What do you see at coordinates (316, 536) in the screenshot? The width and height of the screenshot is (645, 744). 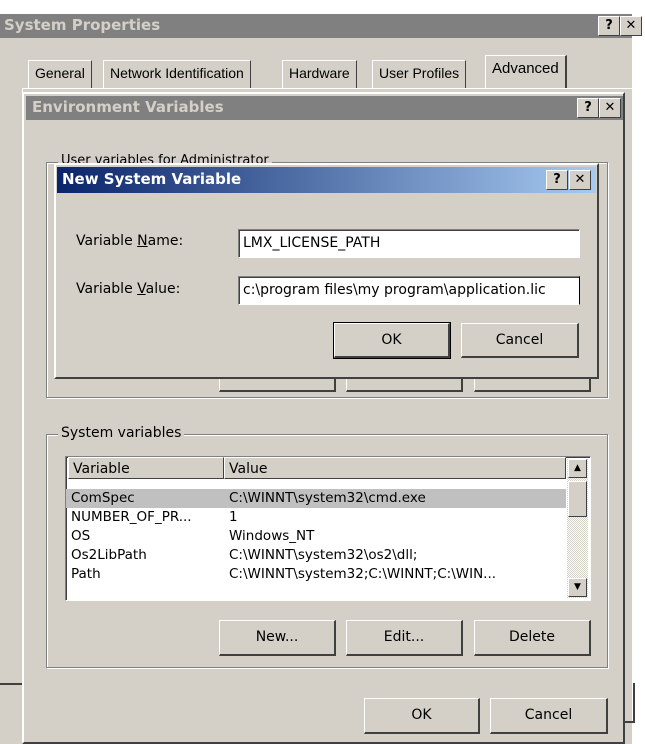 I see `table-row: OS Windows_NT` at bounding box center [316, 536].